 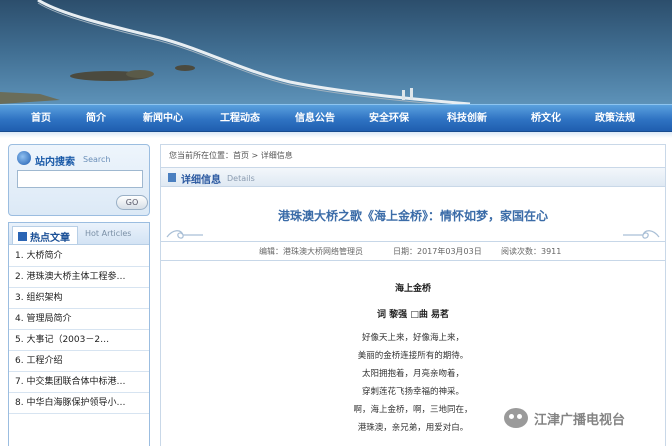 I want to click on hot-article-item: 4. 管理局简介, so click(x=79, y=319).